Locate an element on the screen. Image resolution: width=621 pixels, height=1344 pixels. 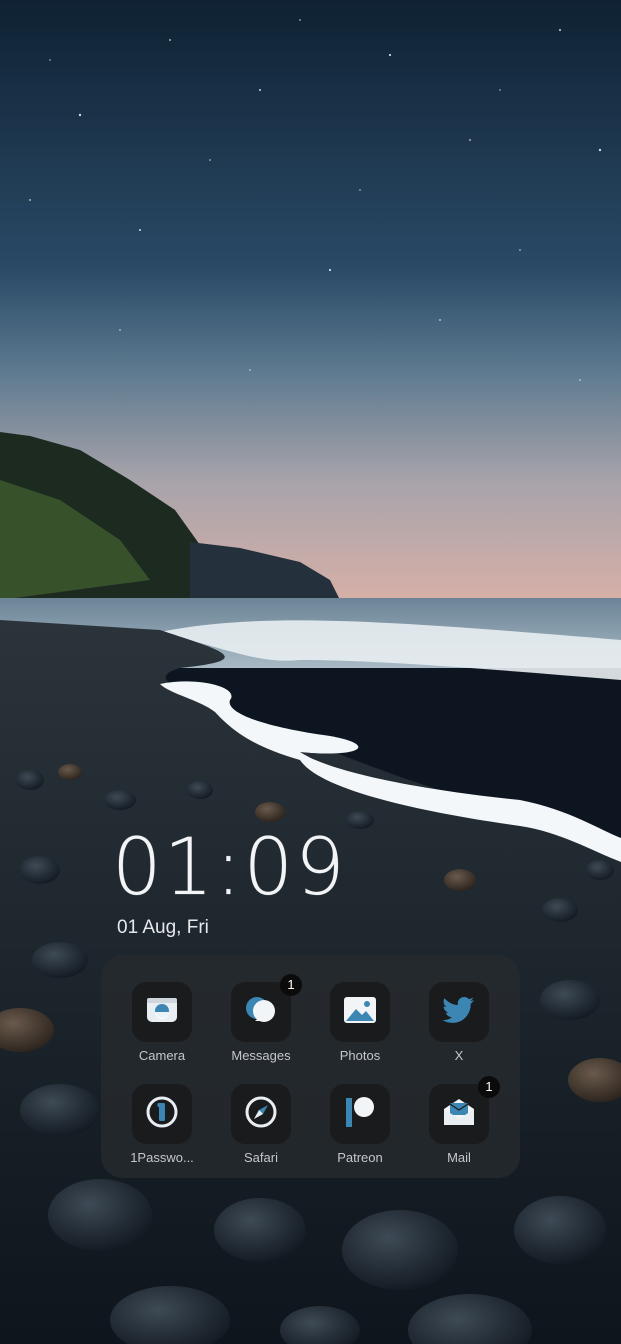
app-photos: Photos is located at coordinates (360, 1022).